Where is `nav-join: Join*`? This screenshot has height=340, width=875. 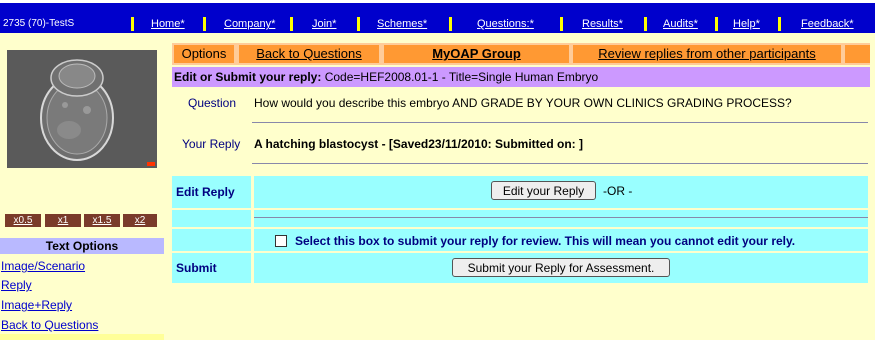 nav-join: Join* is located at coordinates (324, 24).